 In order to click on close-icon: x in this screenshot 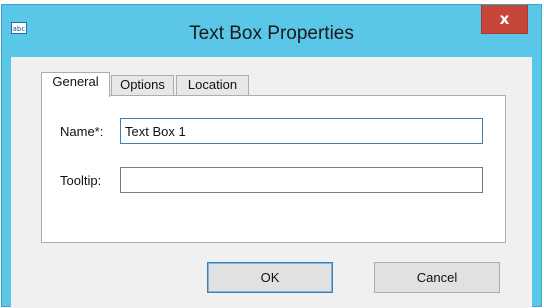, I will do `click(504, 19)`.